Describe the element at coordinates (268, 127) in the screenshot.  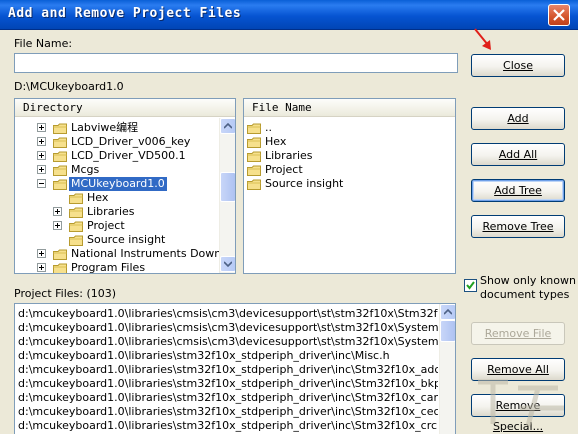
I see `file-list-item-label: ..` at that location.